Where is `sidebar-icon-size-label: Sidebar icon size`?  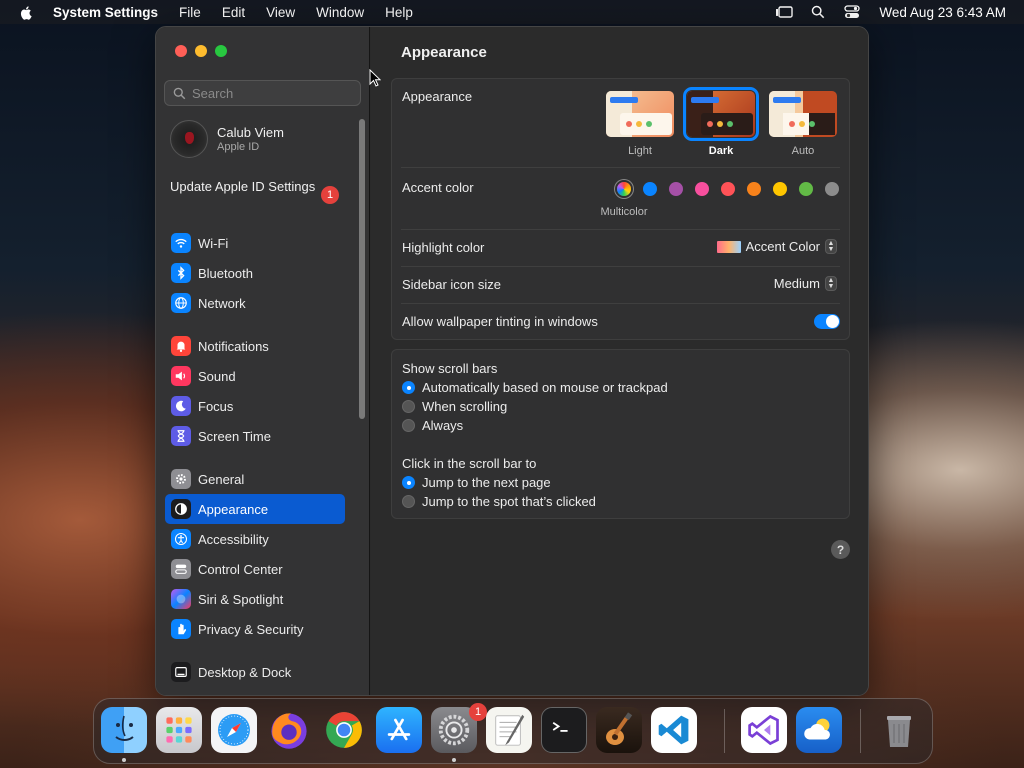
sidebar-icon-size-label: Sidebar icon size is located at coordinates (451, 284).